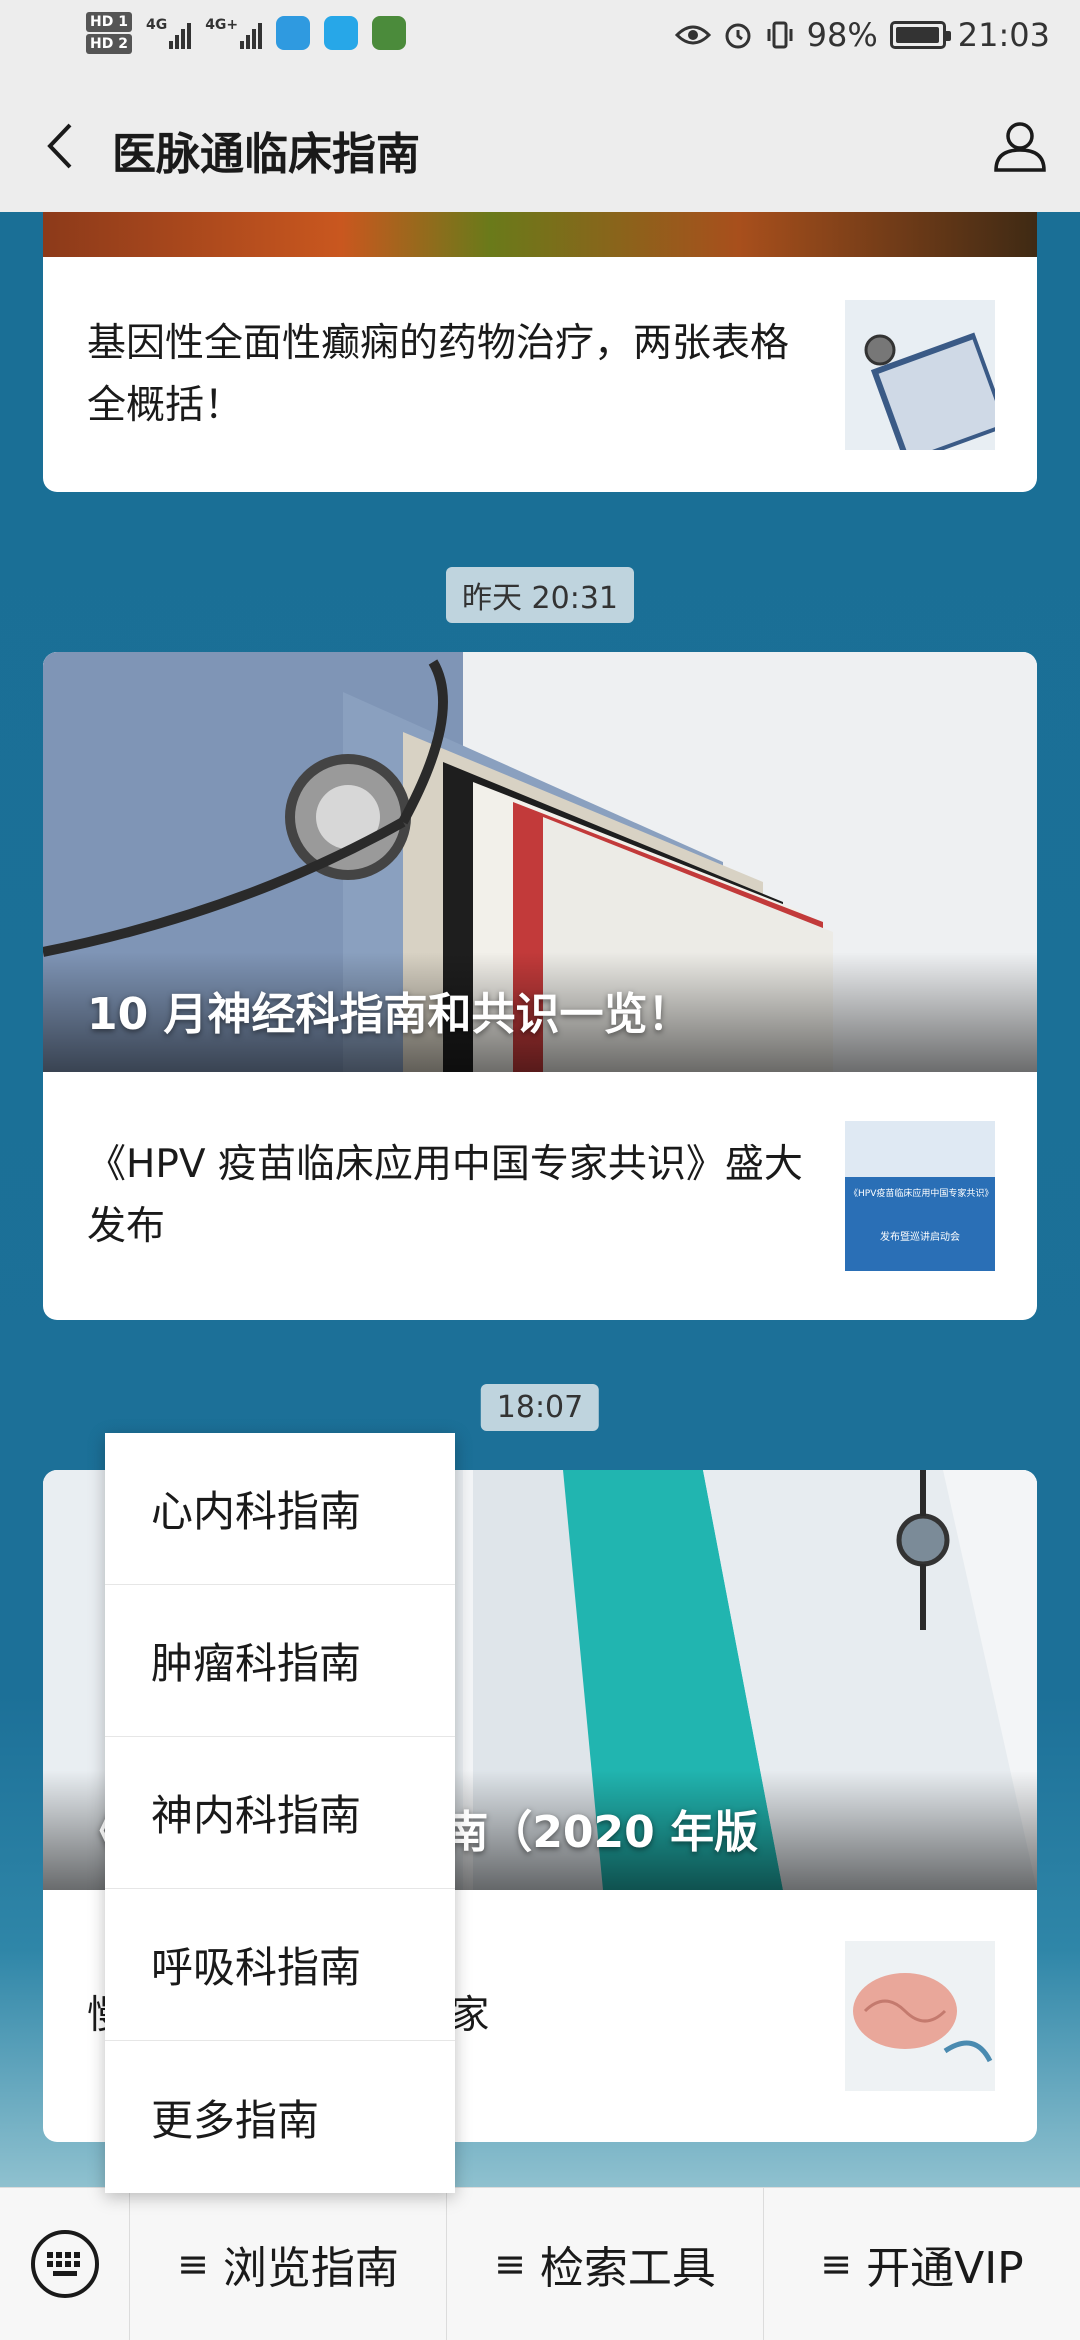  I want to click on keyboard-icon, so click(64, 2264).